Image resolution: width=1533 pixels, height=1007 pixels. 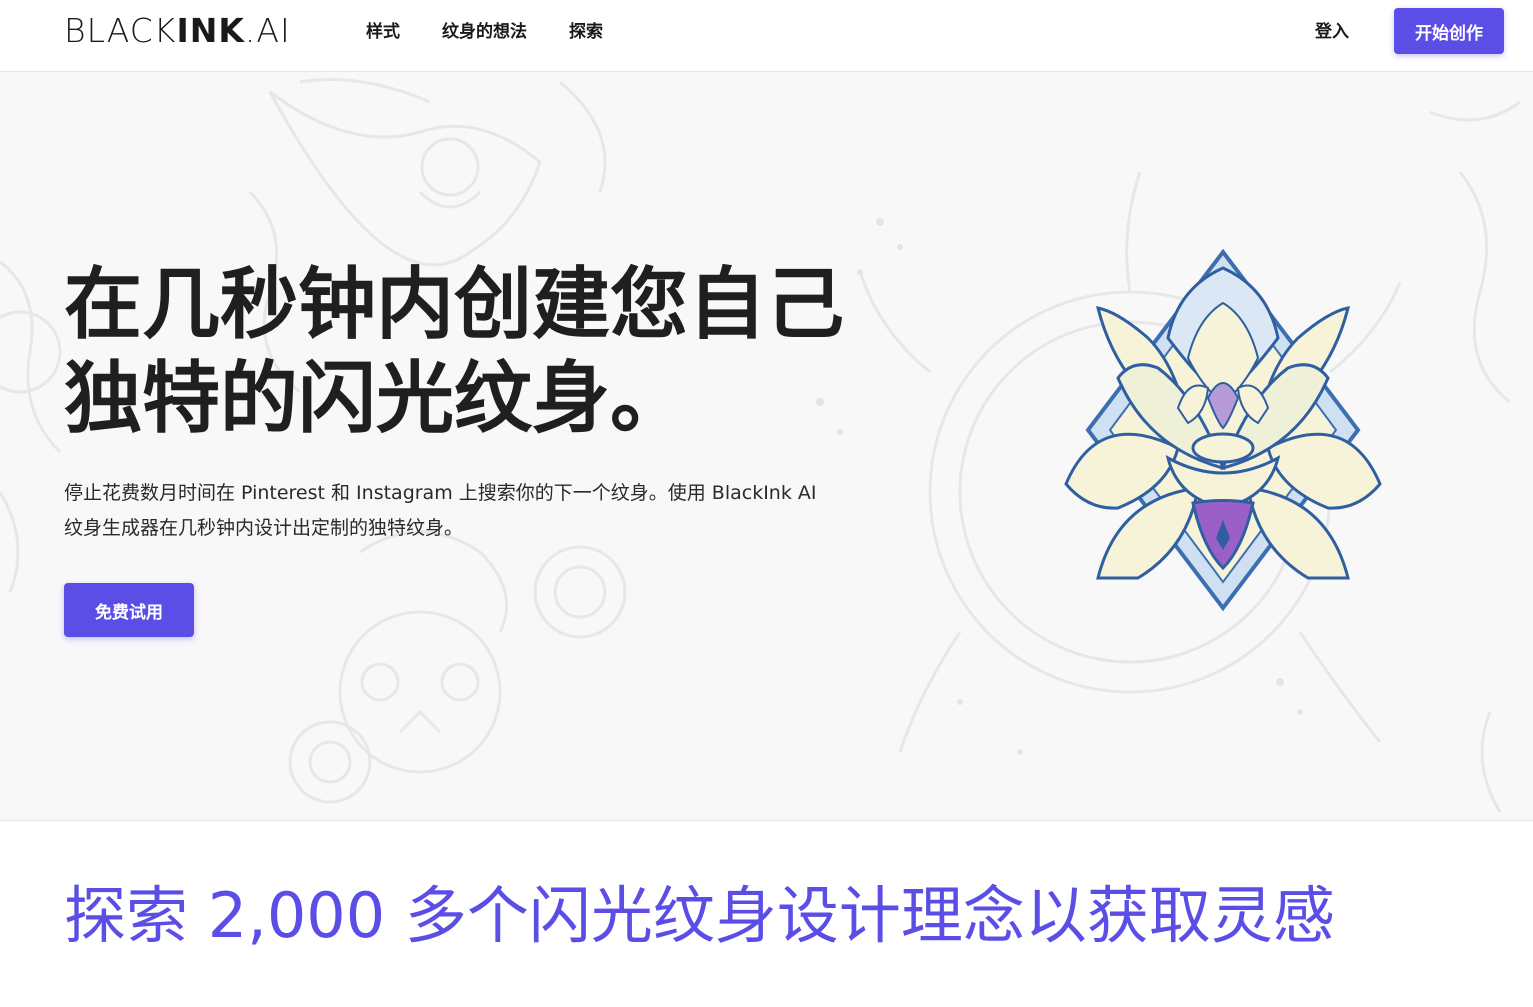 I want to click on logo-bold: INK, so click(x=210, y=30).